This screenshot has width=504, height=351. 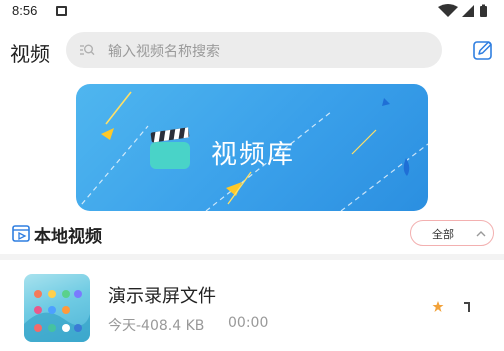 What do you see at coordinates (57, 316) in the screenshot?
I see `thumbnail-art` at bounding box center [57, 316].